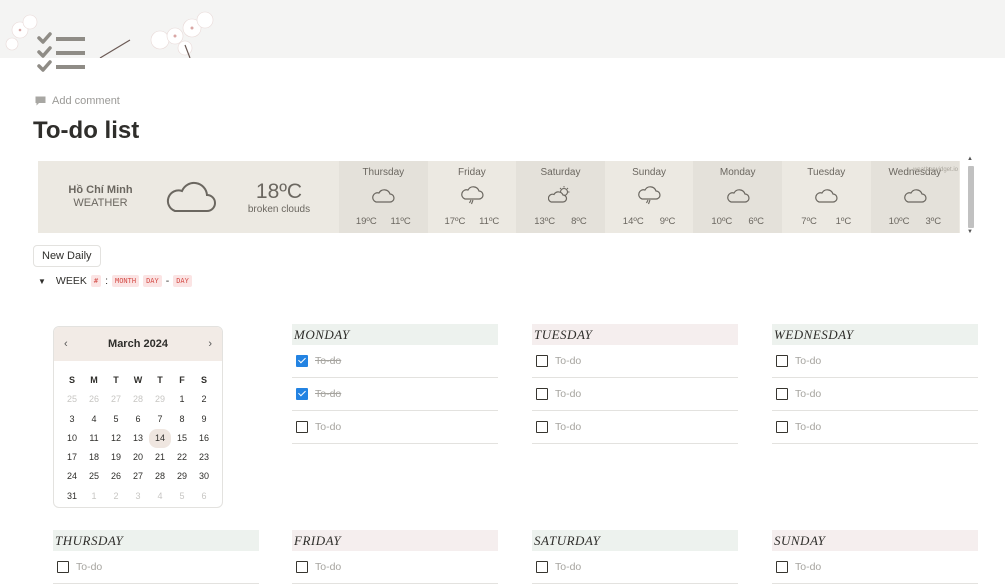 The image size is (1005, 584). Describe the element at coordinates (72, 496) in the screenshot. I see `calendar-day: 31` at that location.